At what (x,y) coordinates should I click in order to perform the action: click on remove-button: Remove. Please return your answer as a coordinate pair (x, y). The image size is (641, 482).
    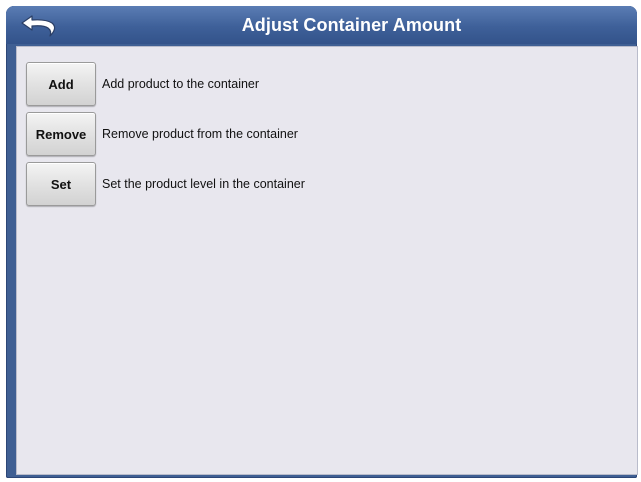
    Looking at the image, I should click on (61, 134).